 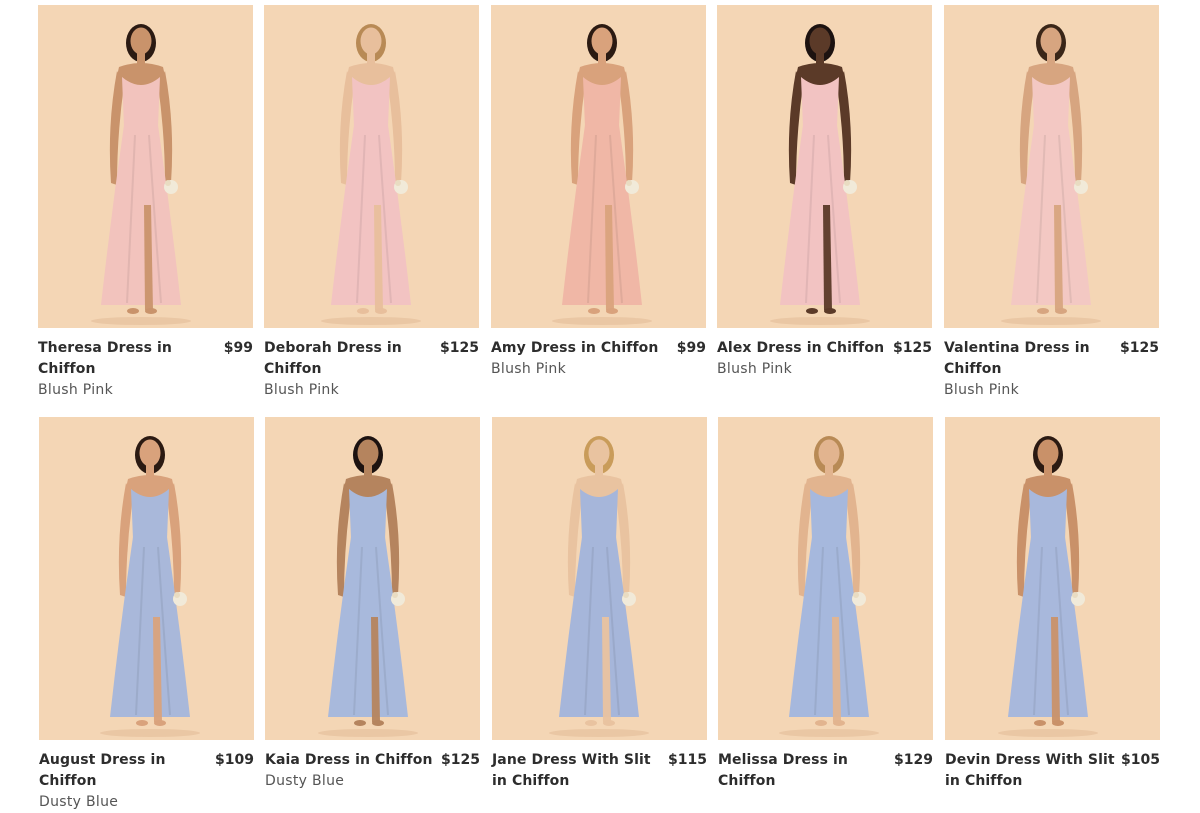 I want to click on product-info: Kaia Dress in Chiffon $125 Dusty Blue, so click(x=372, y=771).